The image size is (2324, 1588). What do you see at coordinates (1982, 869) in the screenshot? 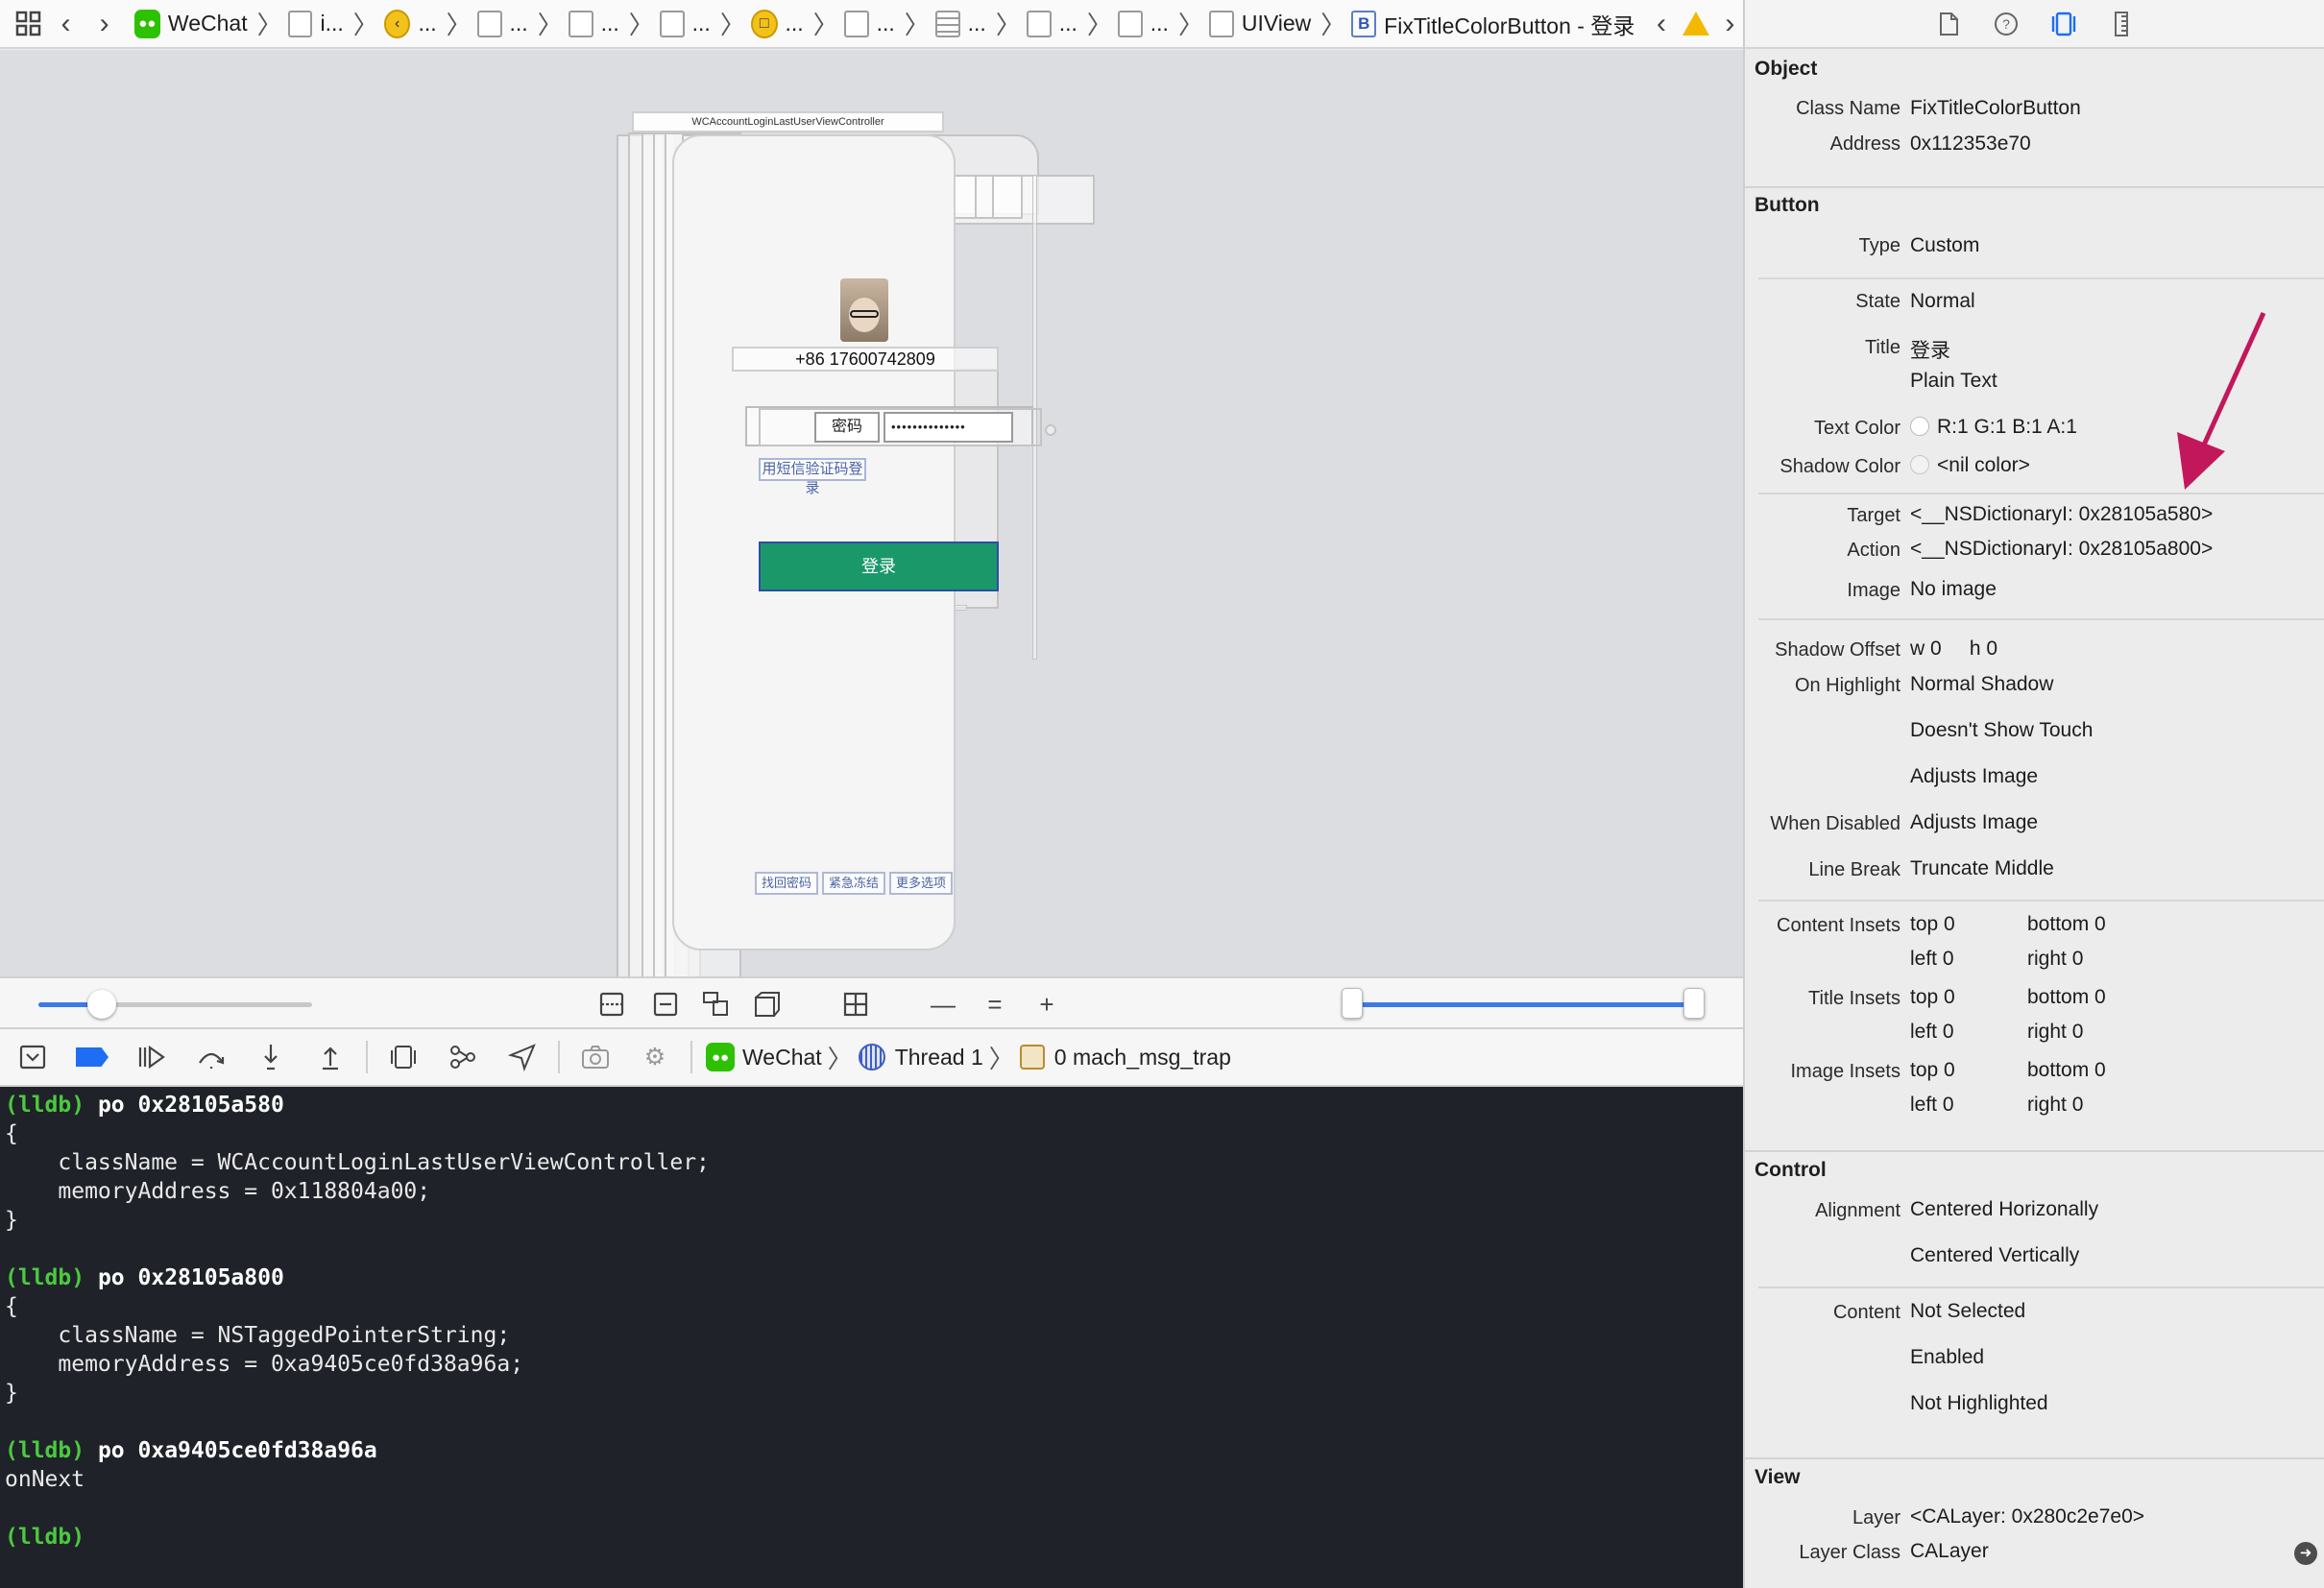
I see `line-break-value: Truncate Middle` at bounding box center [1982, 869].